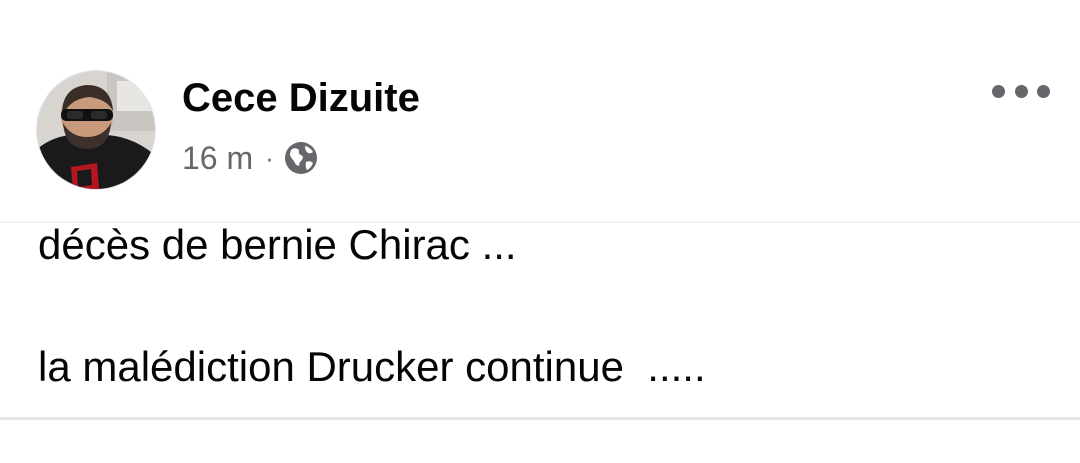 The height and width of the screenshot is (463, 1080). What do you see at coordinates (301, 158) in the screenshot?
I see `globe-icon` at bounding box center [301, 158].